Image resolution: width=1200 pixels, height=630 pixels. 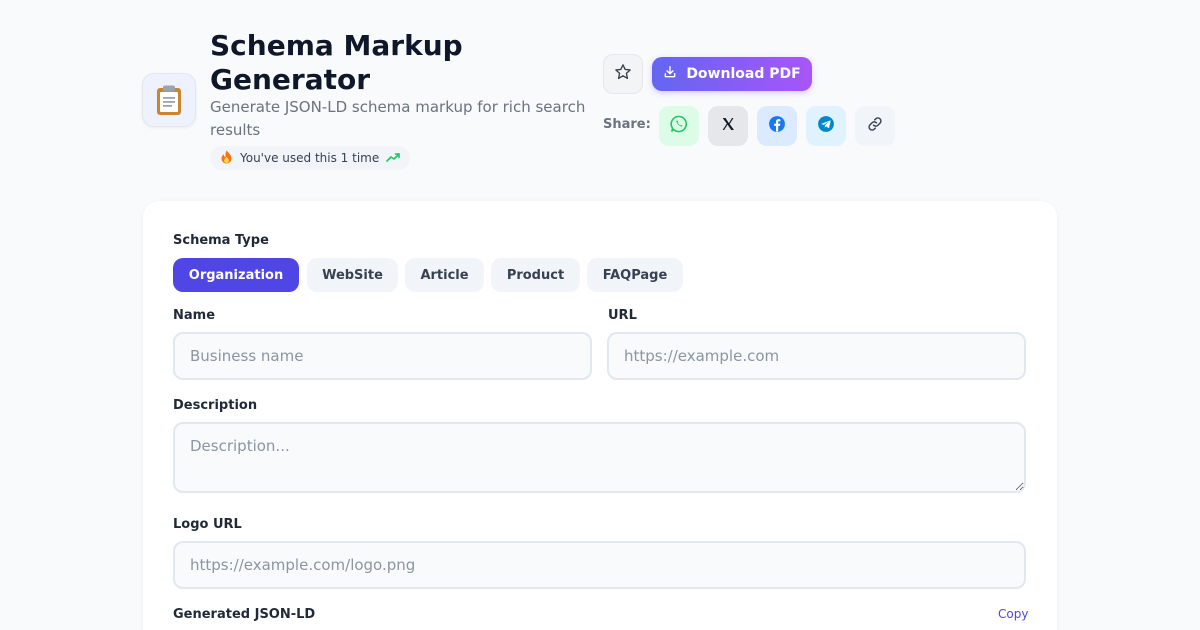 I want to click on clipboard-icon, so click(x=169, y=100).